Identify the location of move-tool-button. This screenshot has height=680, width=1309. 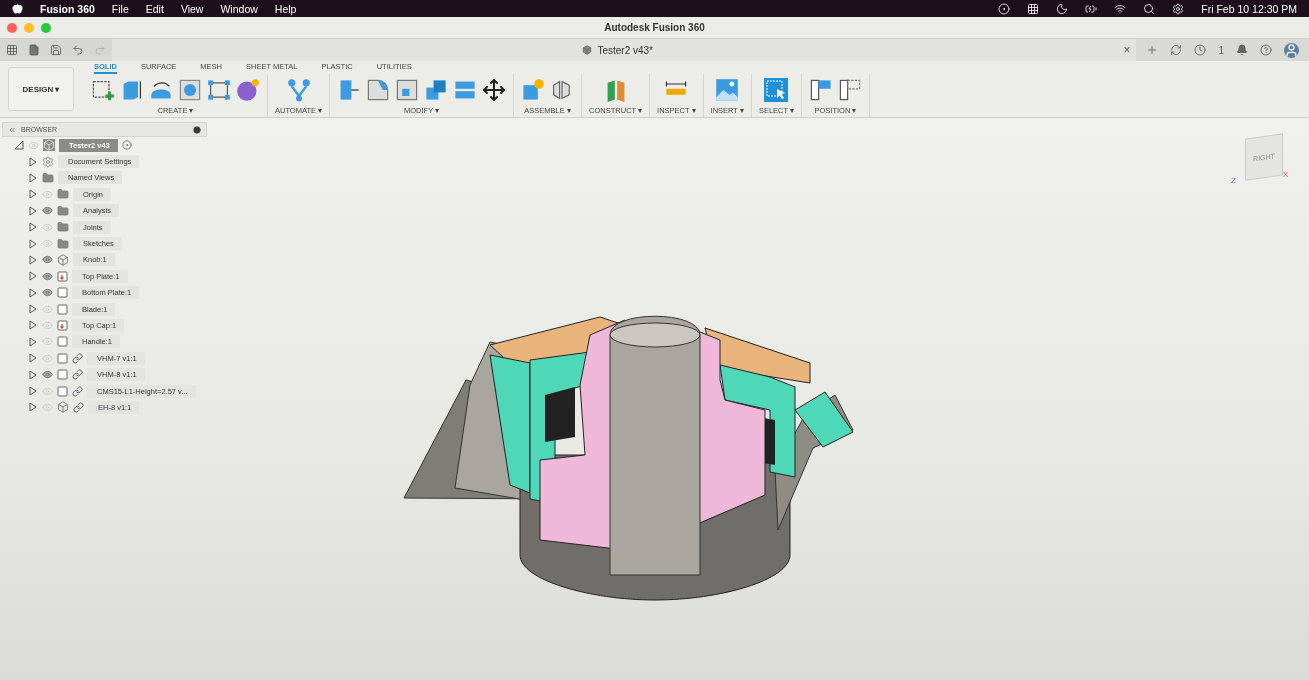
(494, 90).